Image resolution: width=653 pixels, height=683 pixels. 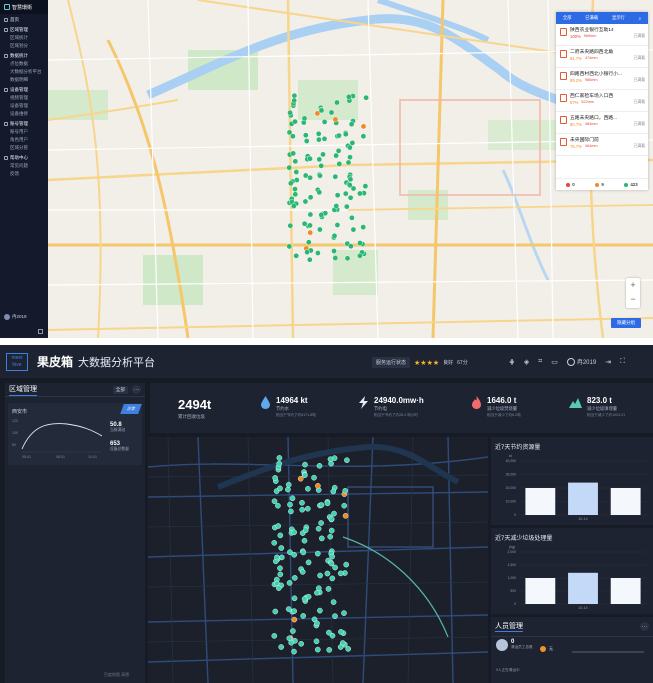 What do you see at coordinates (526, 362) in the screenshot?
I see `layers-icon: ◈` at bounding box center [526, 362].